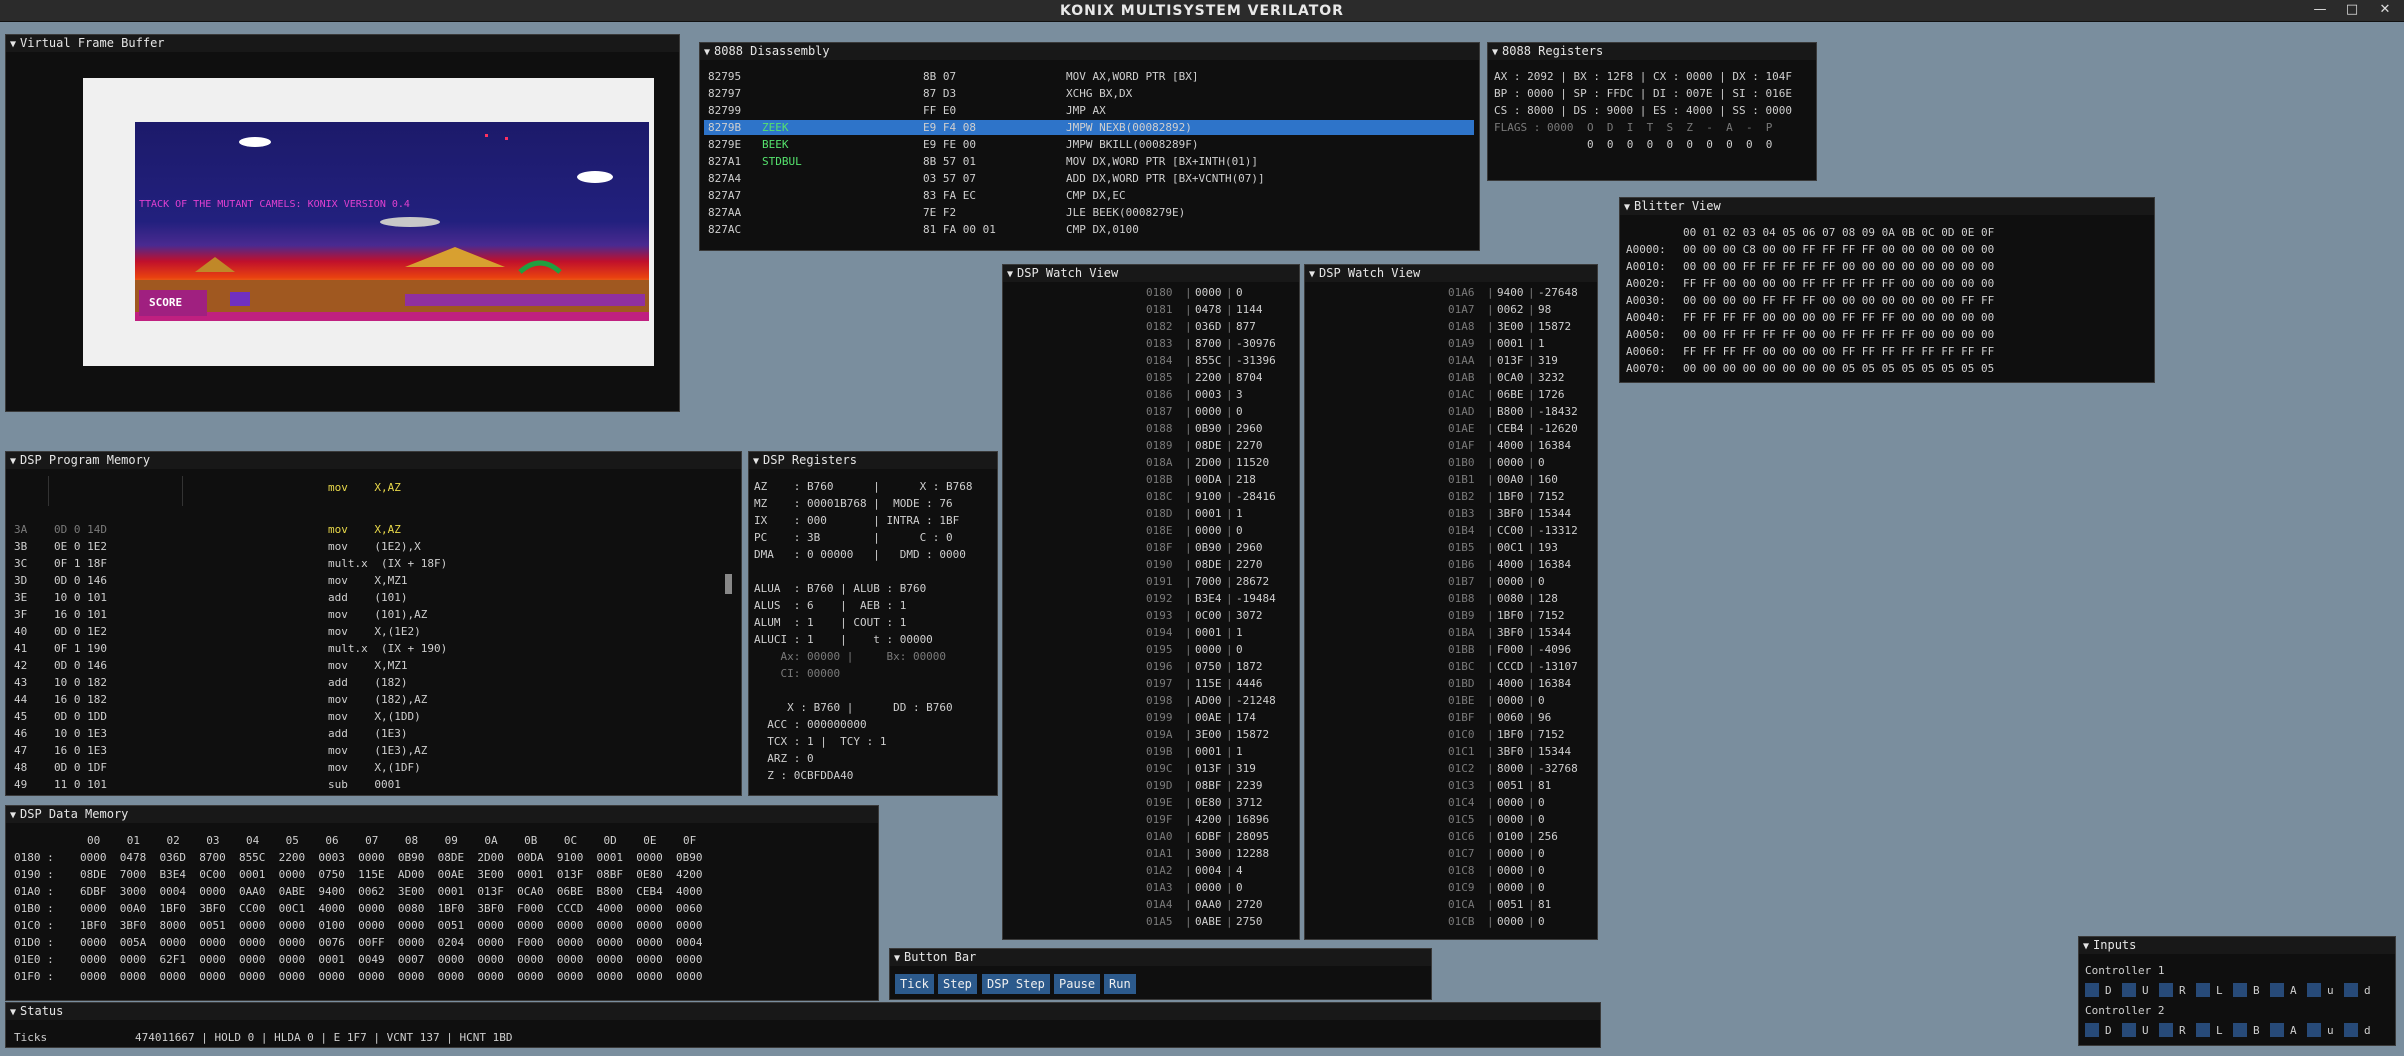 This screenshot has height=1056, width=2404. What do you see at coordinates (803, 1011) in the screenshot?
I see `window-title-bar: ▼ Status` at bounding box center [803, 1011].